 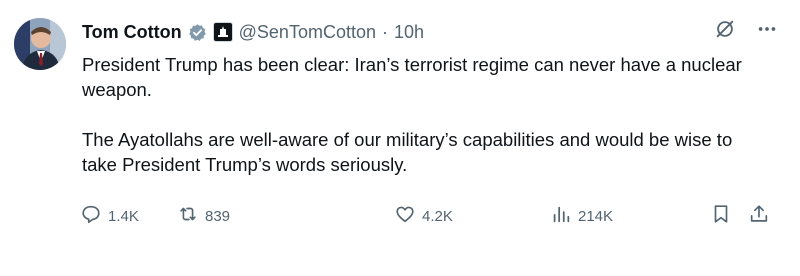 I want to click on like-button: 4.2K, so click(x=423, y=216).